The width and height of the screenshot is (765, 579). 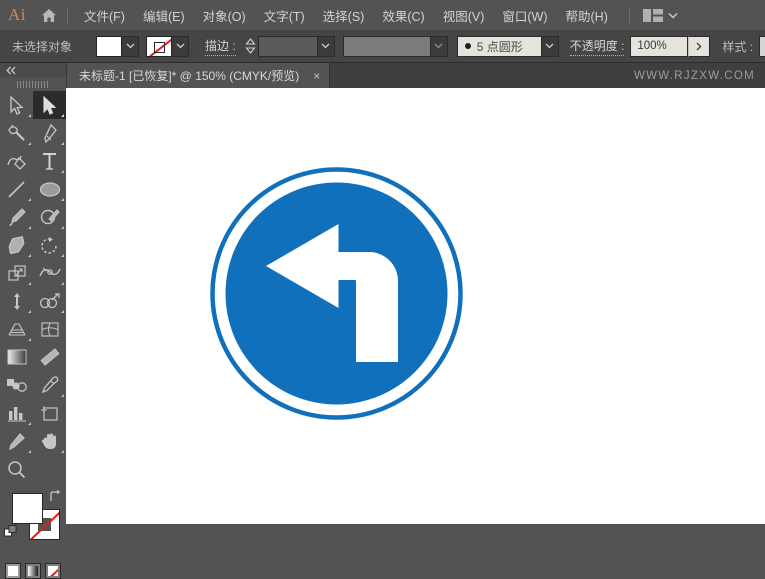 I want to click on turn-left-traffic-sign, so click(x=336, y=293).